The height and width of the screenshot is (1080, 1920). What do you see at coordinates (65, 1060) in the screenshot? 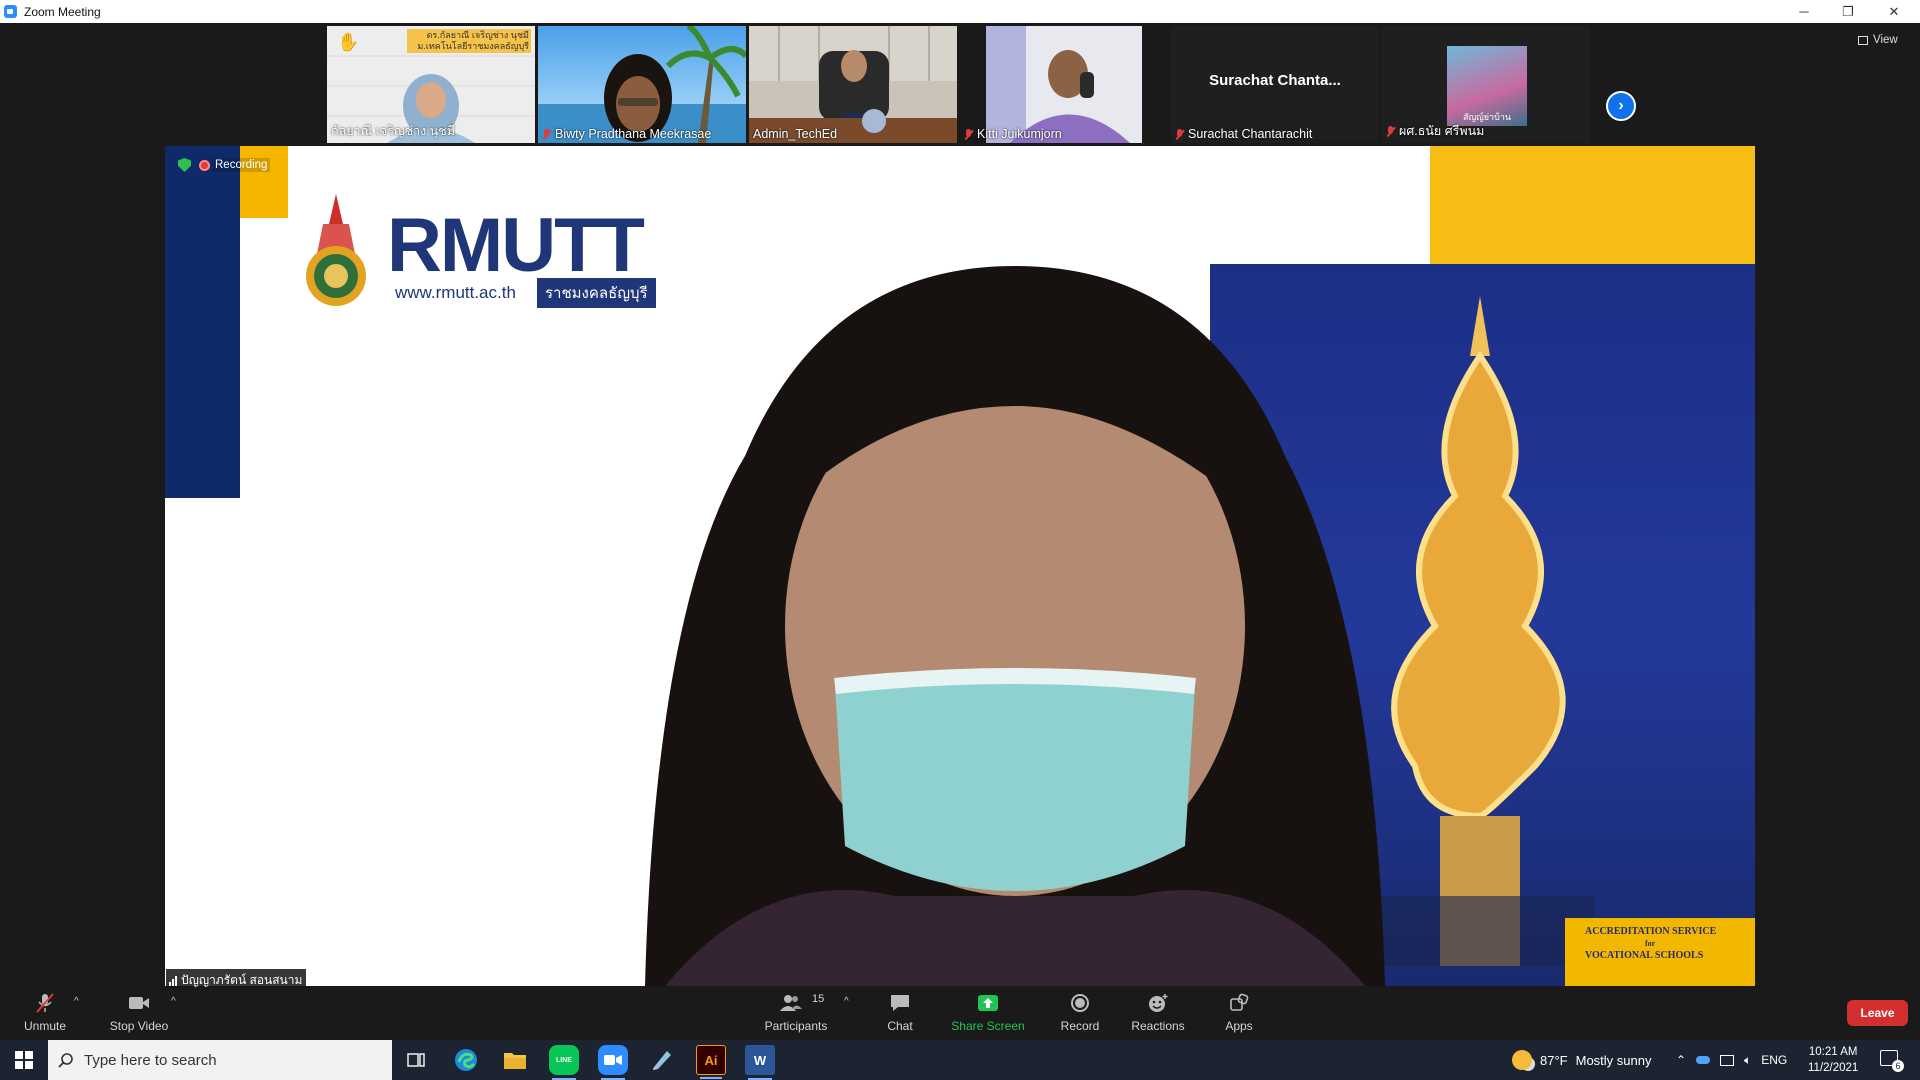
I see `search-icon` at bounding box center [65, 1060].